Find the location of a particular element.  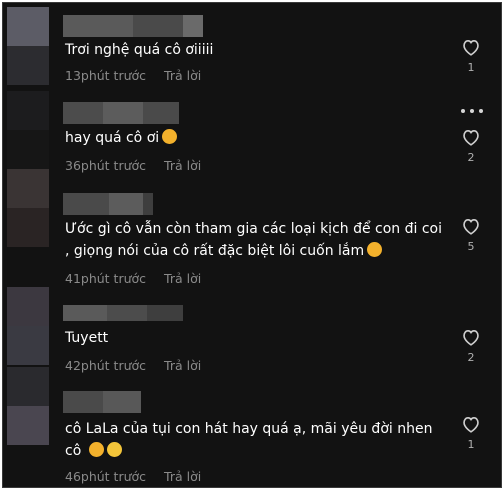

comment-meta: 13phút trước Trả lời is located at coordinates (133, 75).